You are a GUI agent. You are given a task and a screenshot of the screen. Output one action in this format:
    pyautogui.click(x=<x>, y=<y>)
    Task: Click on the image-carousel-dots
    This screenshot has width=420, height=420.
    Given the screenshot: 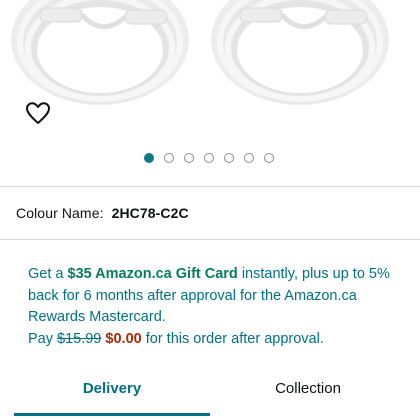 What is the action you would take?
    pyautogui.click(x=210, y=158)
    